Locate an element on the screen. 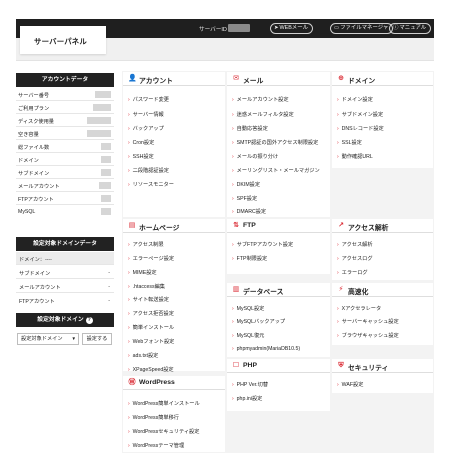  file-manager-button: ▭ファイルマネージャ is located at coordinates (362, 28).